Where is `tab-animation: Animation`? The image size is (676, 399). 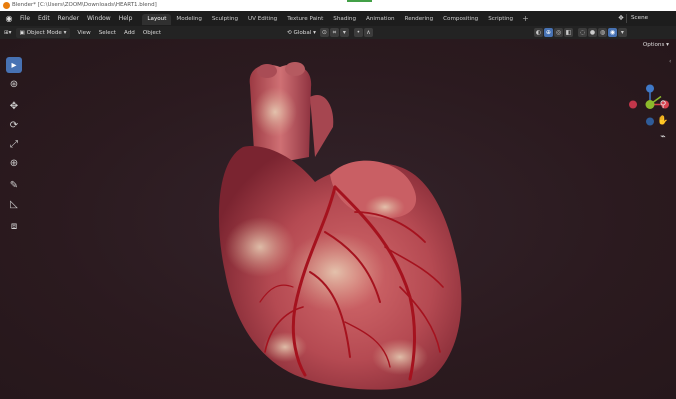
tab-animation: Animation is located at coordinates (380, 19).